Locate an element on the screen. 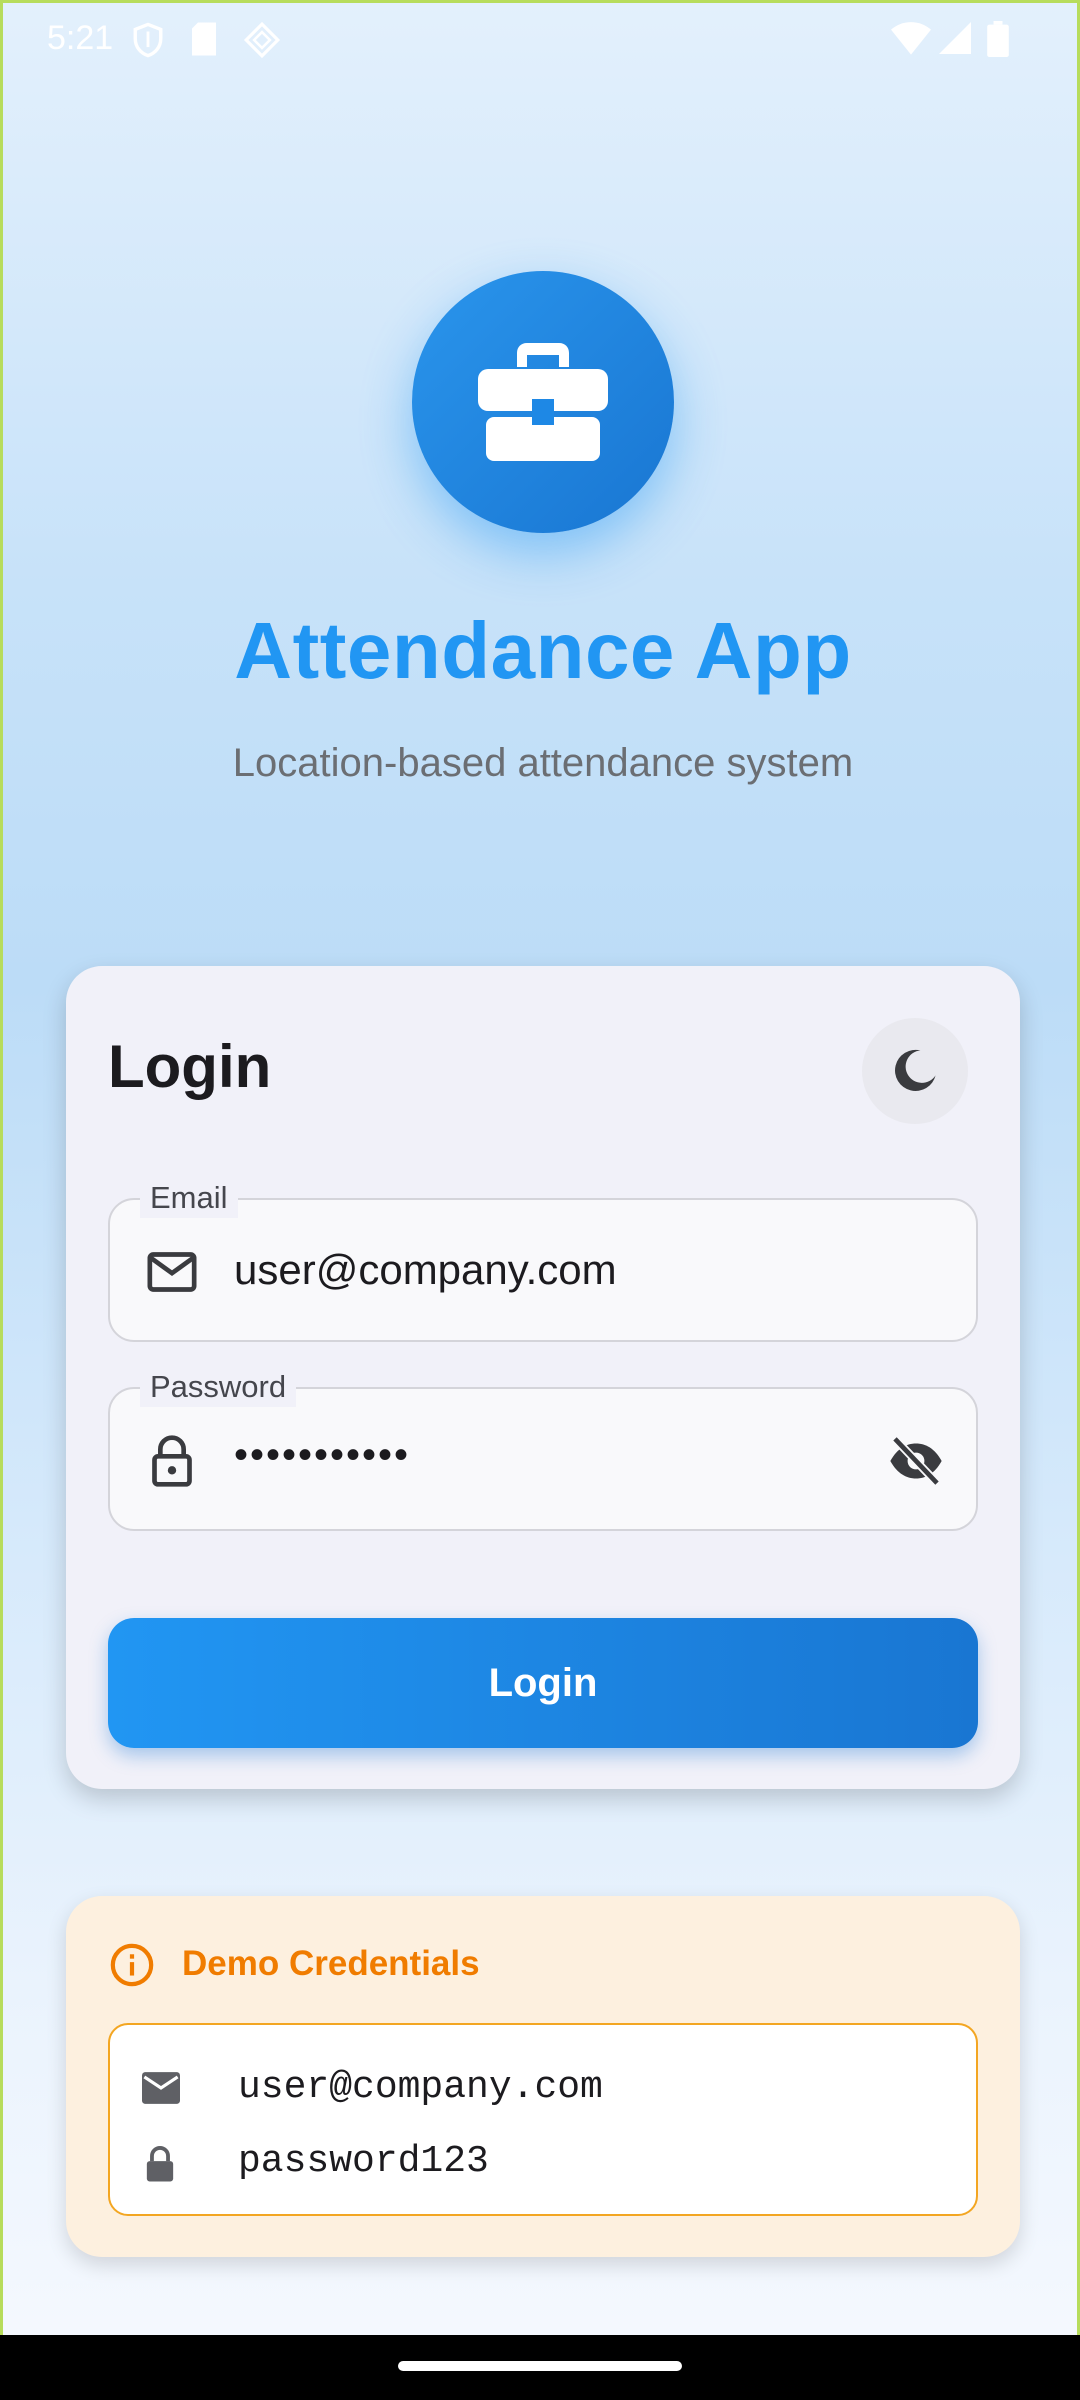  login-button: Login is located at coordinates (543, 1683).